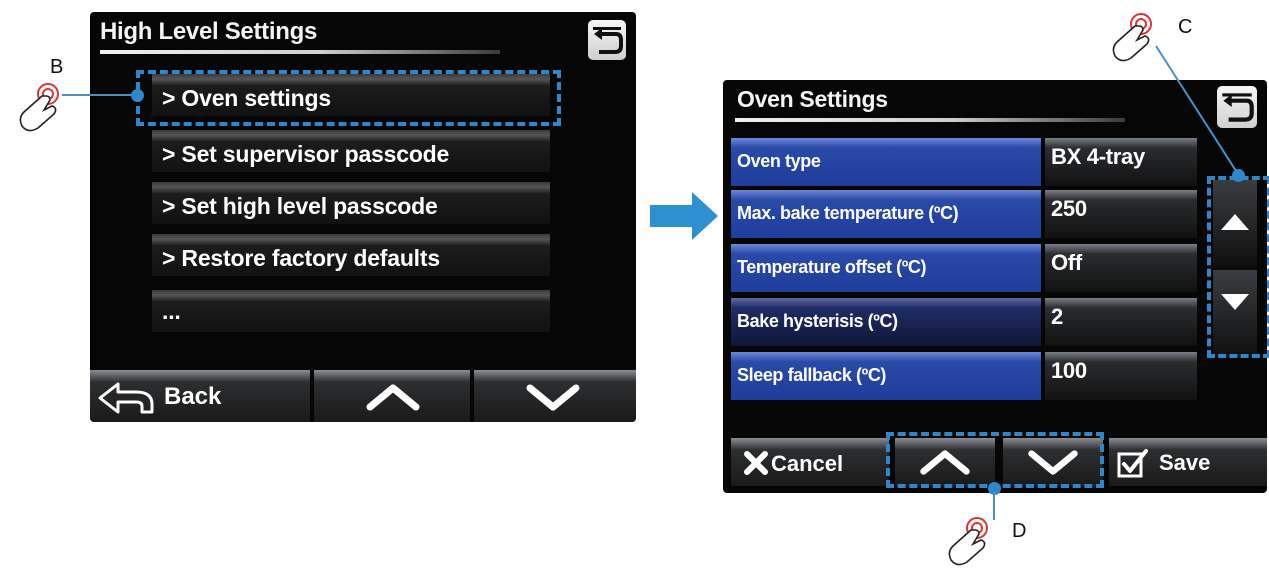 The width and height of the screenshot is (1269, 574). What do you see at coordinates (1132, 463) in the screenshot?
I see `checkbox-check-icon` at bounding box center [1132, 463].